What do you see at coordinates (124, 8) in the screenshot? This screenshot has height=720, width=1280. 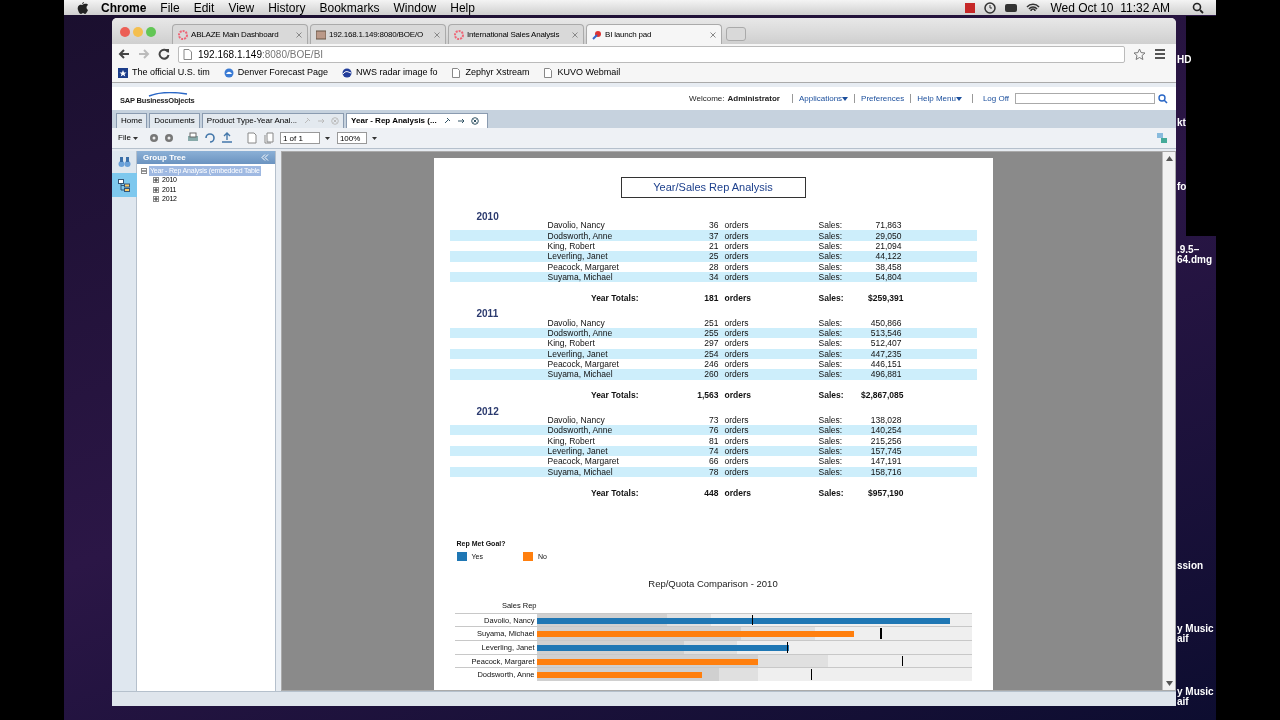 I see `app-menu: Chrome` at bounding box center [124, 8].